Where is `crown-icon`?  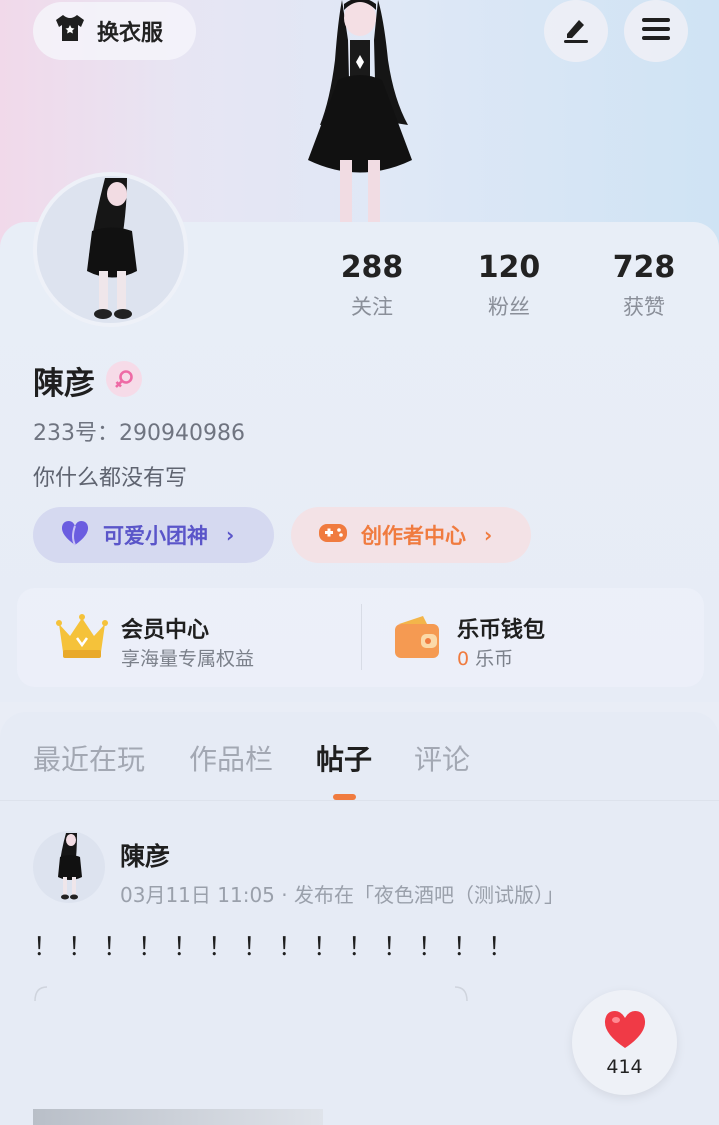 crown-icon is located at coordinates (82, 638).